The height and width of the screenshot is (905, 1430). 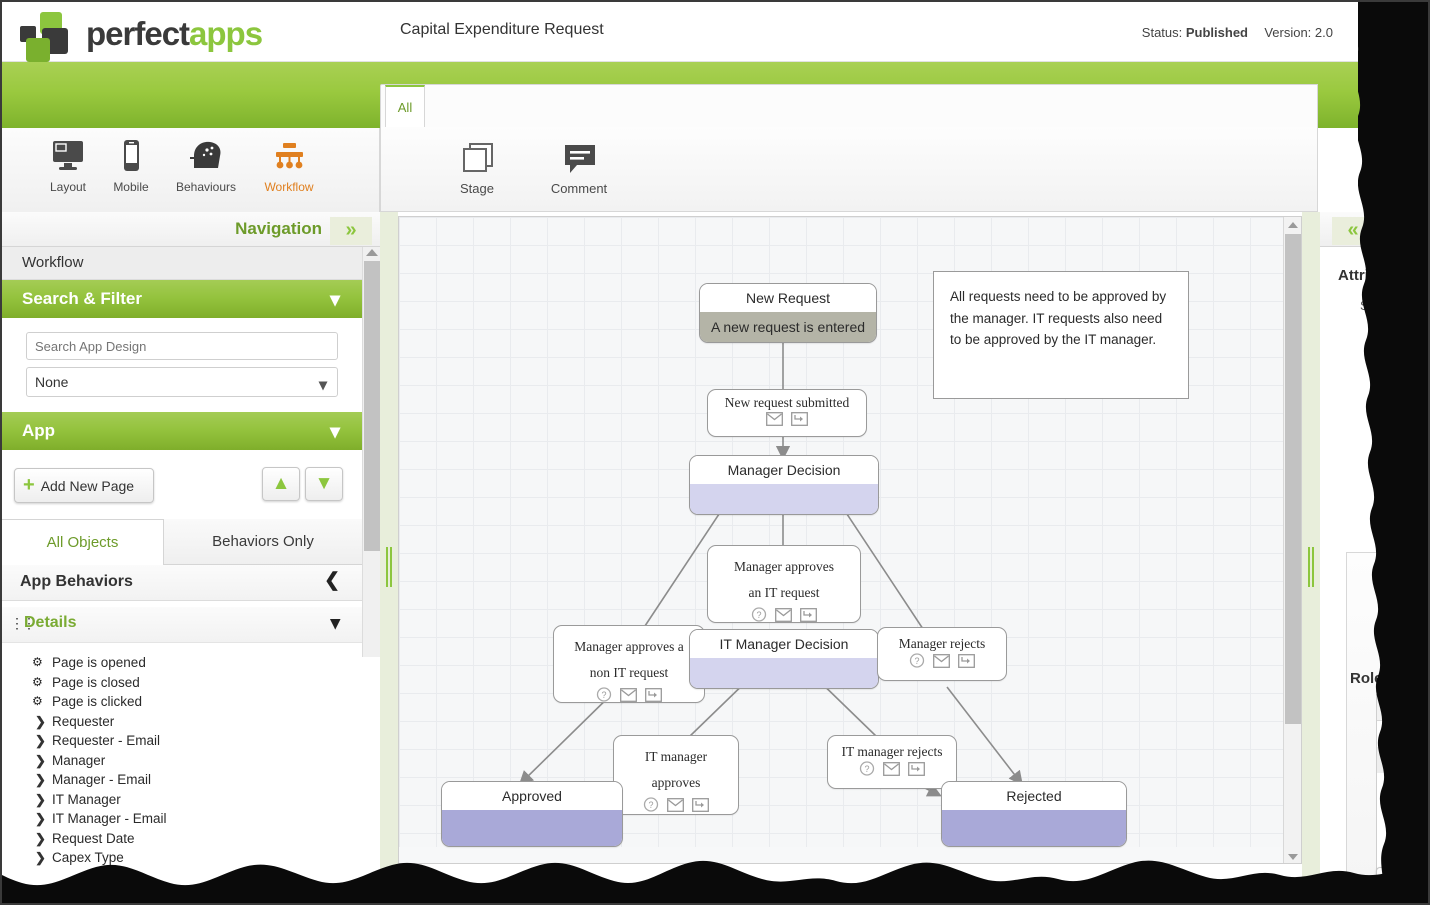 What do you see at coordinates (182, 583) in the screenshot?
I see `app-behaviors-header: App Behaviors ❮` at bounding box center [182, 583].